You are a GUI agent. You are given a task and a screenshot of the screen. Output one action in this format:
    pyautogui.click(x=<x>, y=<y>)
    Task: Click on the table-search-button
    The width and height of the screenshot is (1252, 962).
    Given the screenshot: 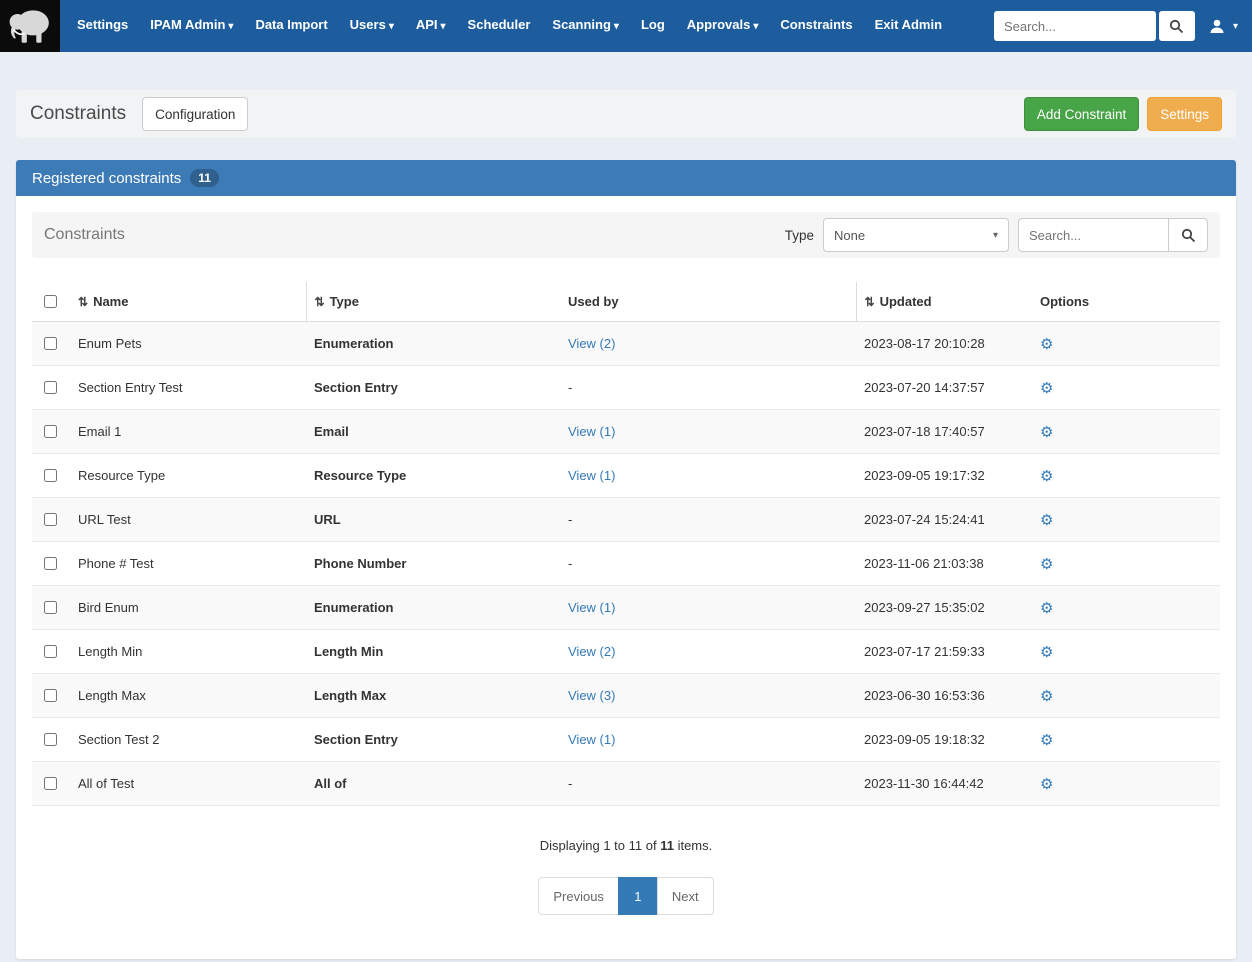 What is the action you would take?
    pyautogui.click(x=1188, y=235)
    